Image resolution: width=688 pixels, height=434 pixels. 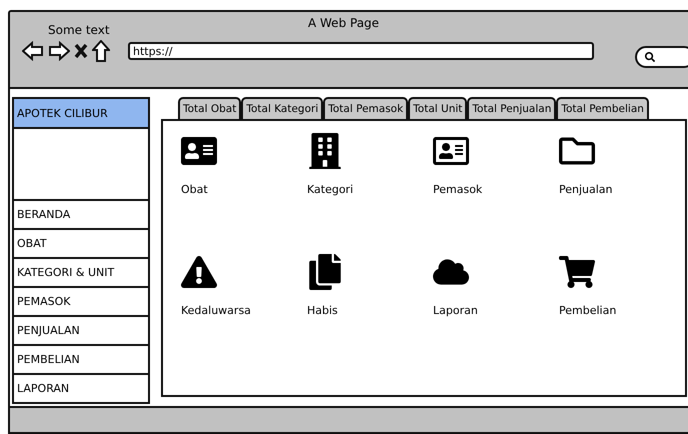 I want to click on search-icon, so click(x=650, y=57).